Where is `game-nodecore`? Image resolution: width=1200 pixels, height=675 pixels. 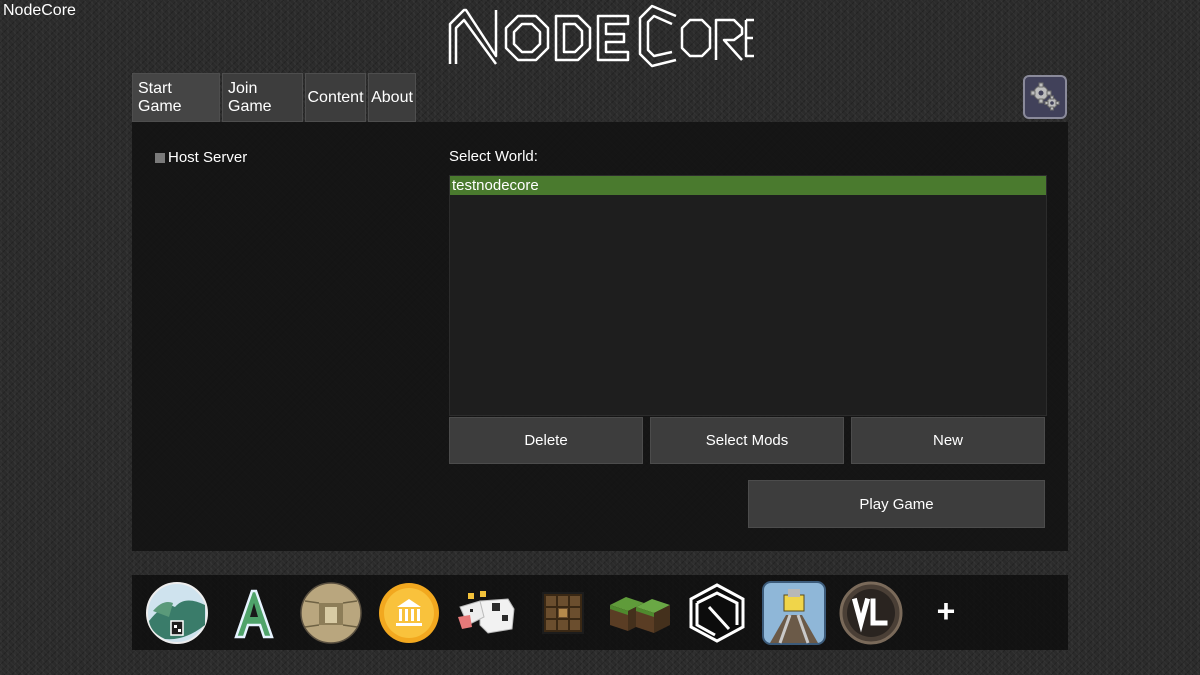 game-nodecore is located at coordinates (717, 613).